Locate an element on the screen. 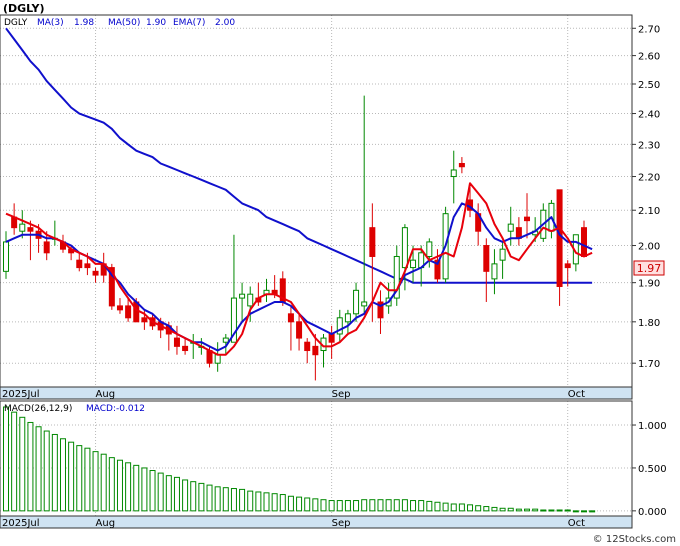  price-tick-label: 1.90 is located at coordinates (649, 284).